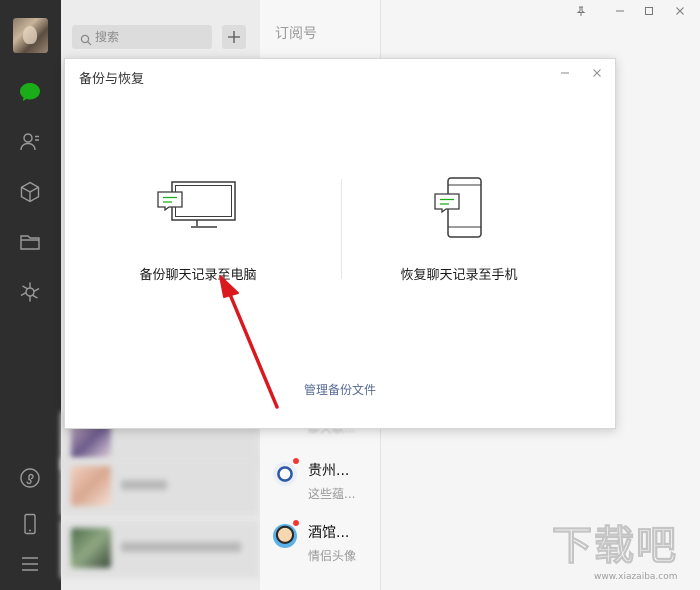  I want to click on phone-icon, so click(30, 524).